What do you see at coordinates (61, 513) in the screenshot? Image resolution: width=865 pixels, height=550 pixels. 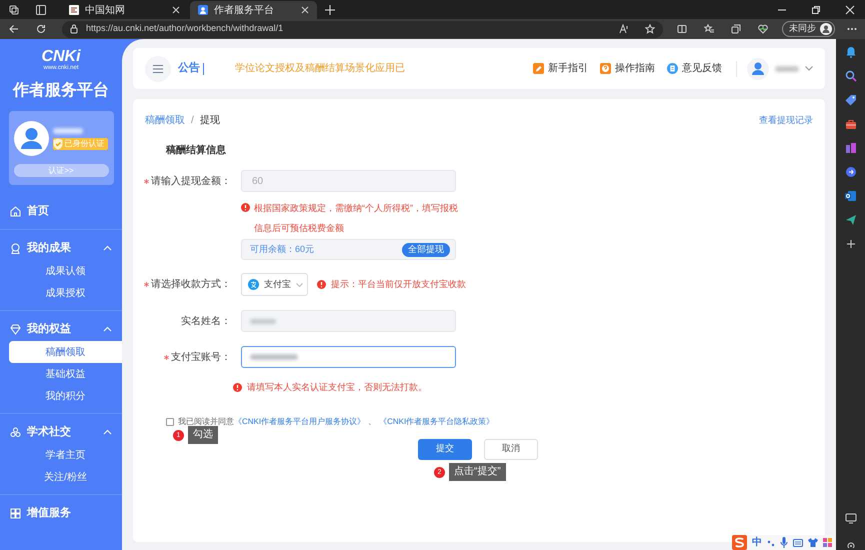 I see `nav-section: 增值服务` at bounding box center [61, 513].